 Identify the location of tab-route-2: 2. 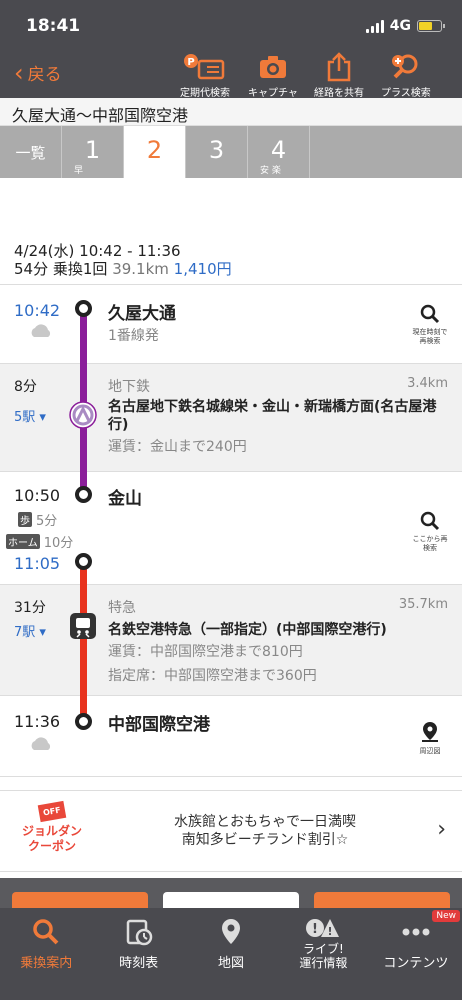
(155, 152).